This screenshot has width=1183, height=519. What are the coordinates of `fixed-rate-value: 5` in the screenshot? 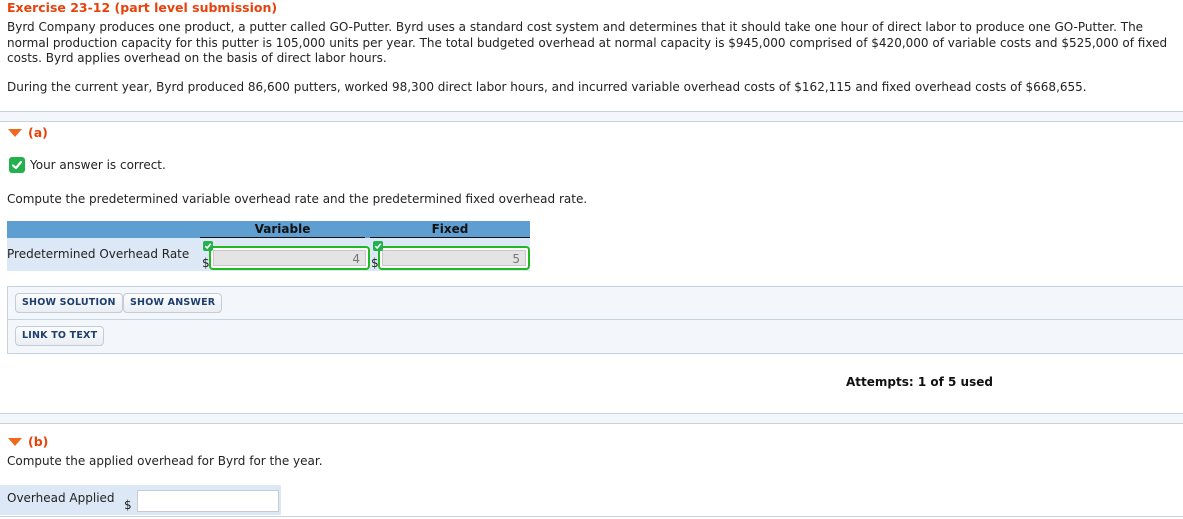 It's located at (454, 258).